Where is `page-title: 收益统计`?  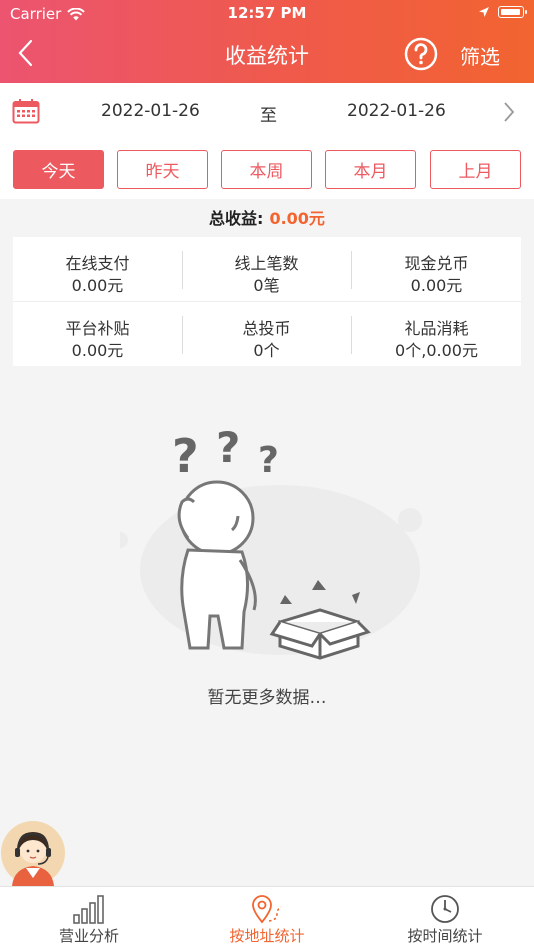
page-title: 收益统计 is located at coordinates (267, 56).